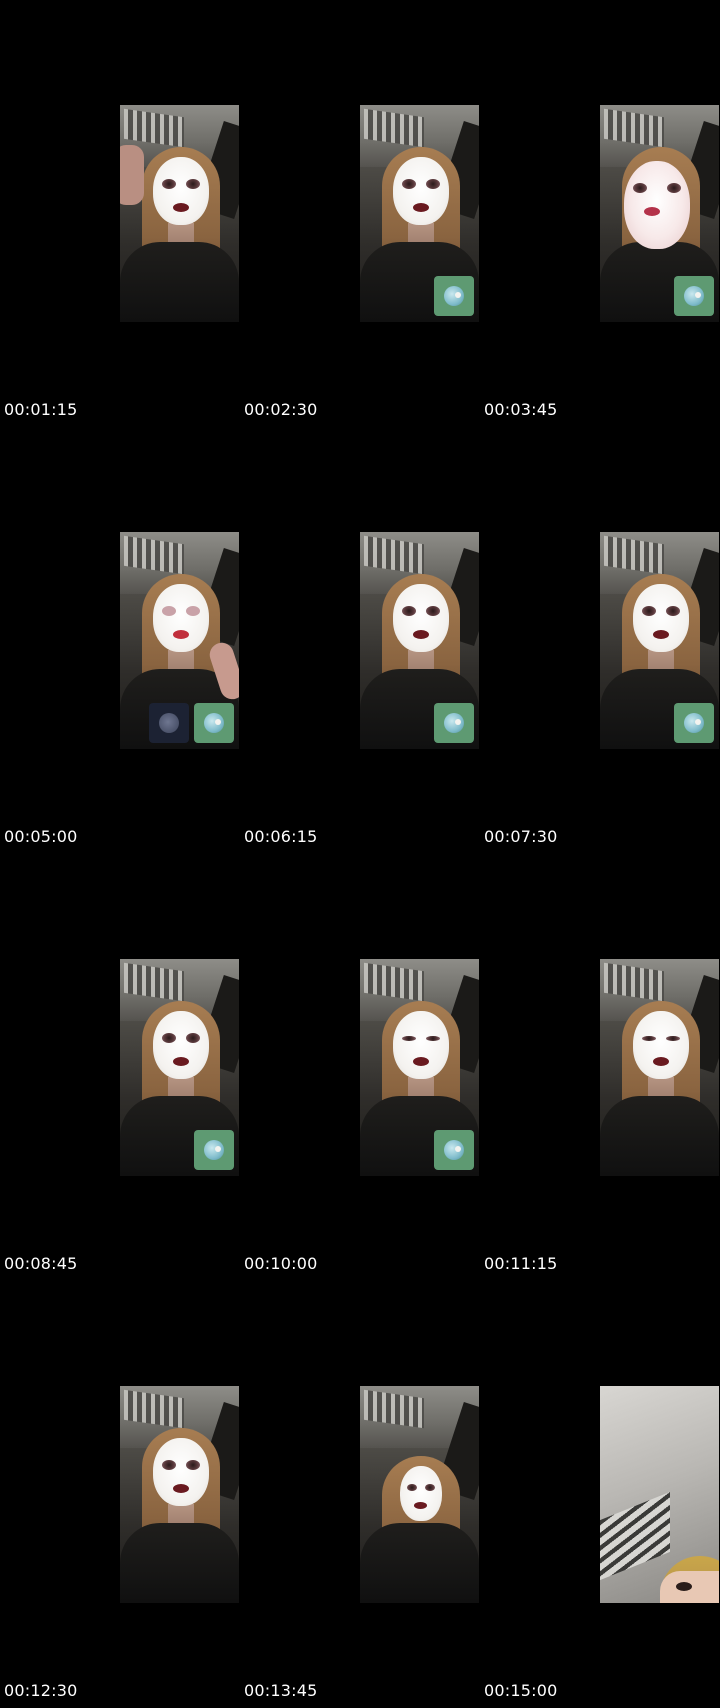 This screenshot has height=1708, width=720. Describe the element at coordinates (41, 1263) in the screenshot. I see `frame-timestamp: 00:08:45` at that location.